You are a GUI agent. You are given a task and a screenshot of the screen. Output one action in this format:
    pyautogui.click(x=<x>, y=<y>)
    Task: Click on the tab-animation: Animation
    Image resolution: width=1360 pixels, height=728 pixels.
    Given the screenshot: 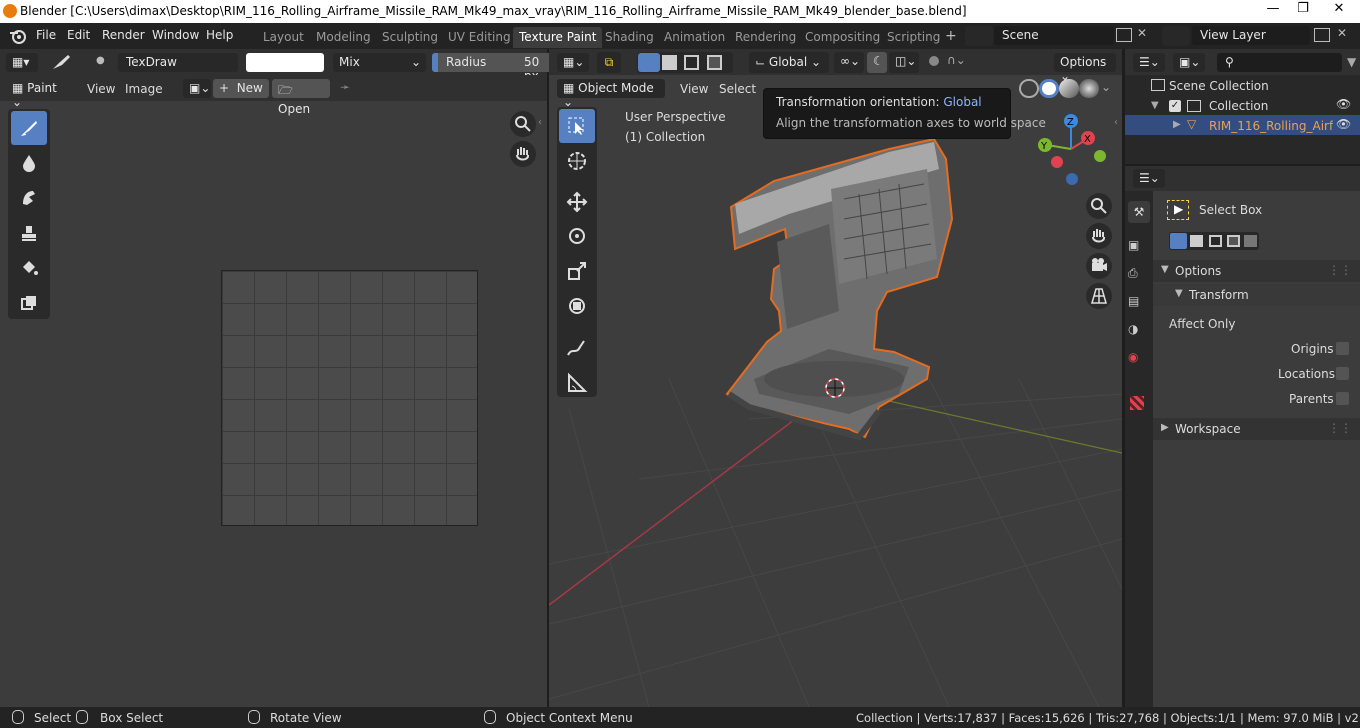 What is the action you would take?
    pyautogui.click(x=694, y=37)
    